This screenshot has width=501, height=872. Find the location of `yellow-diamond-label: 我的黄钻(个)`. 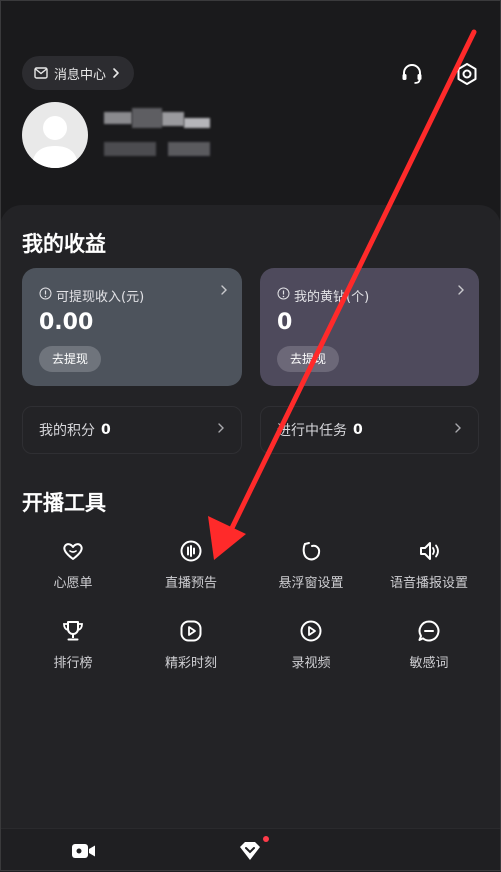

yellow-diamond-label: 我的黄钻(个) is located at coordinates (332, 297).